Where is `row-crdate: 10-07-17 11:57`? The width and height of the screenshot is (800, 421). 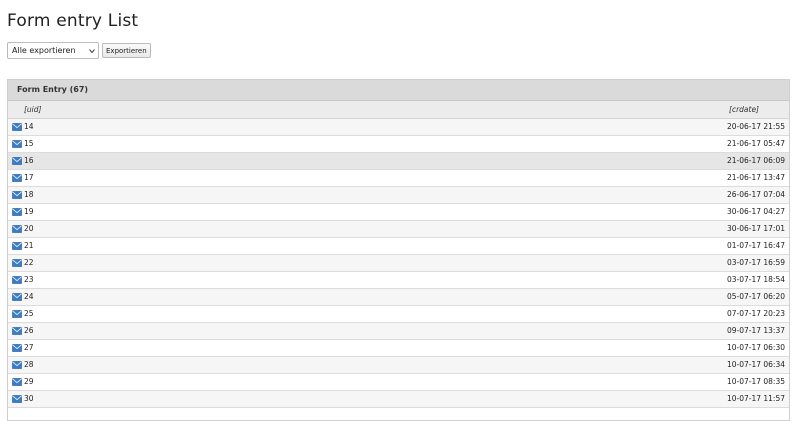
row-crdate: 10-07-17 11:57 is located at coordinates (755, 398).